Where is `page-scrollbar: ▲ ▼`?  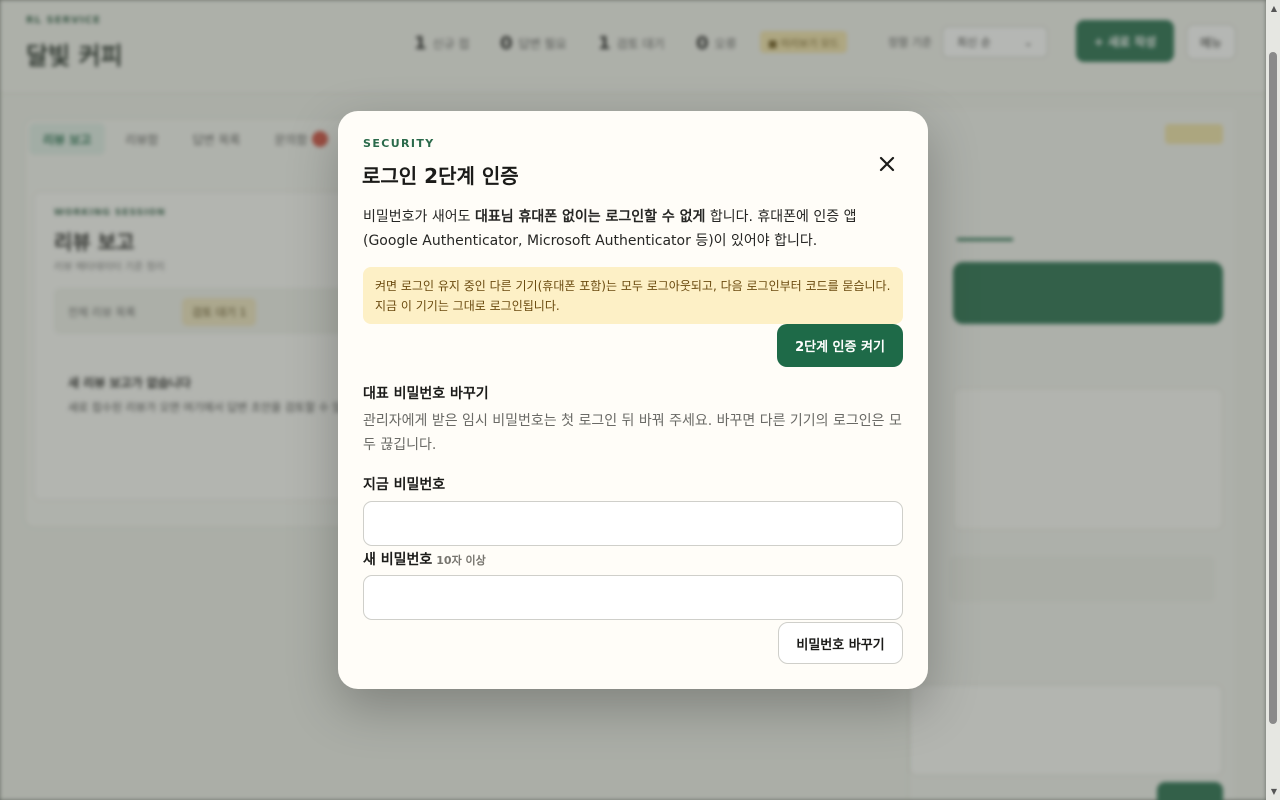 page-scrollbar: ▲ ▼ is located at coordinates (1273, 400).